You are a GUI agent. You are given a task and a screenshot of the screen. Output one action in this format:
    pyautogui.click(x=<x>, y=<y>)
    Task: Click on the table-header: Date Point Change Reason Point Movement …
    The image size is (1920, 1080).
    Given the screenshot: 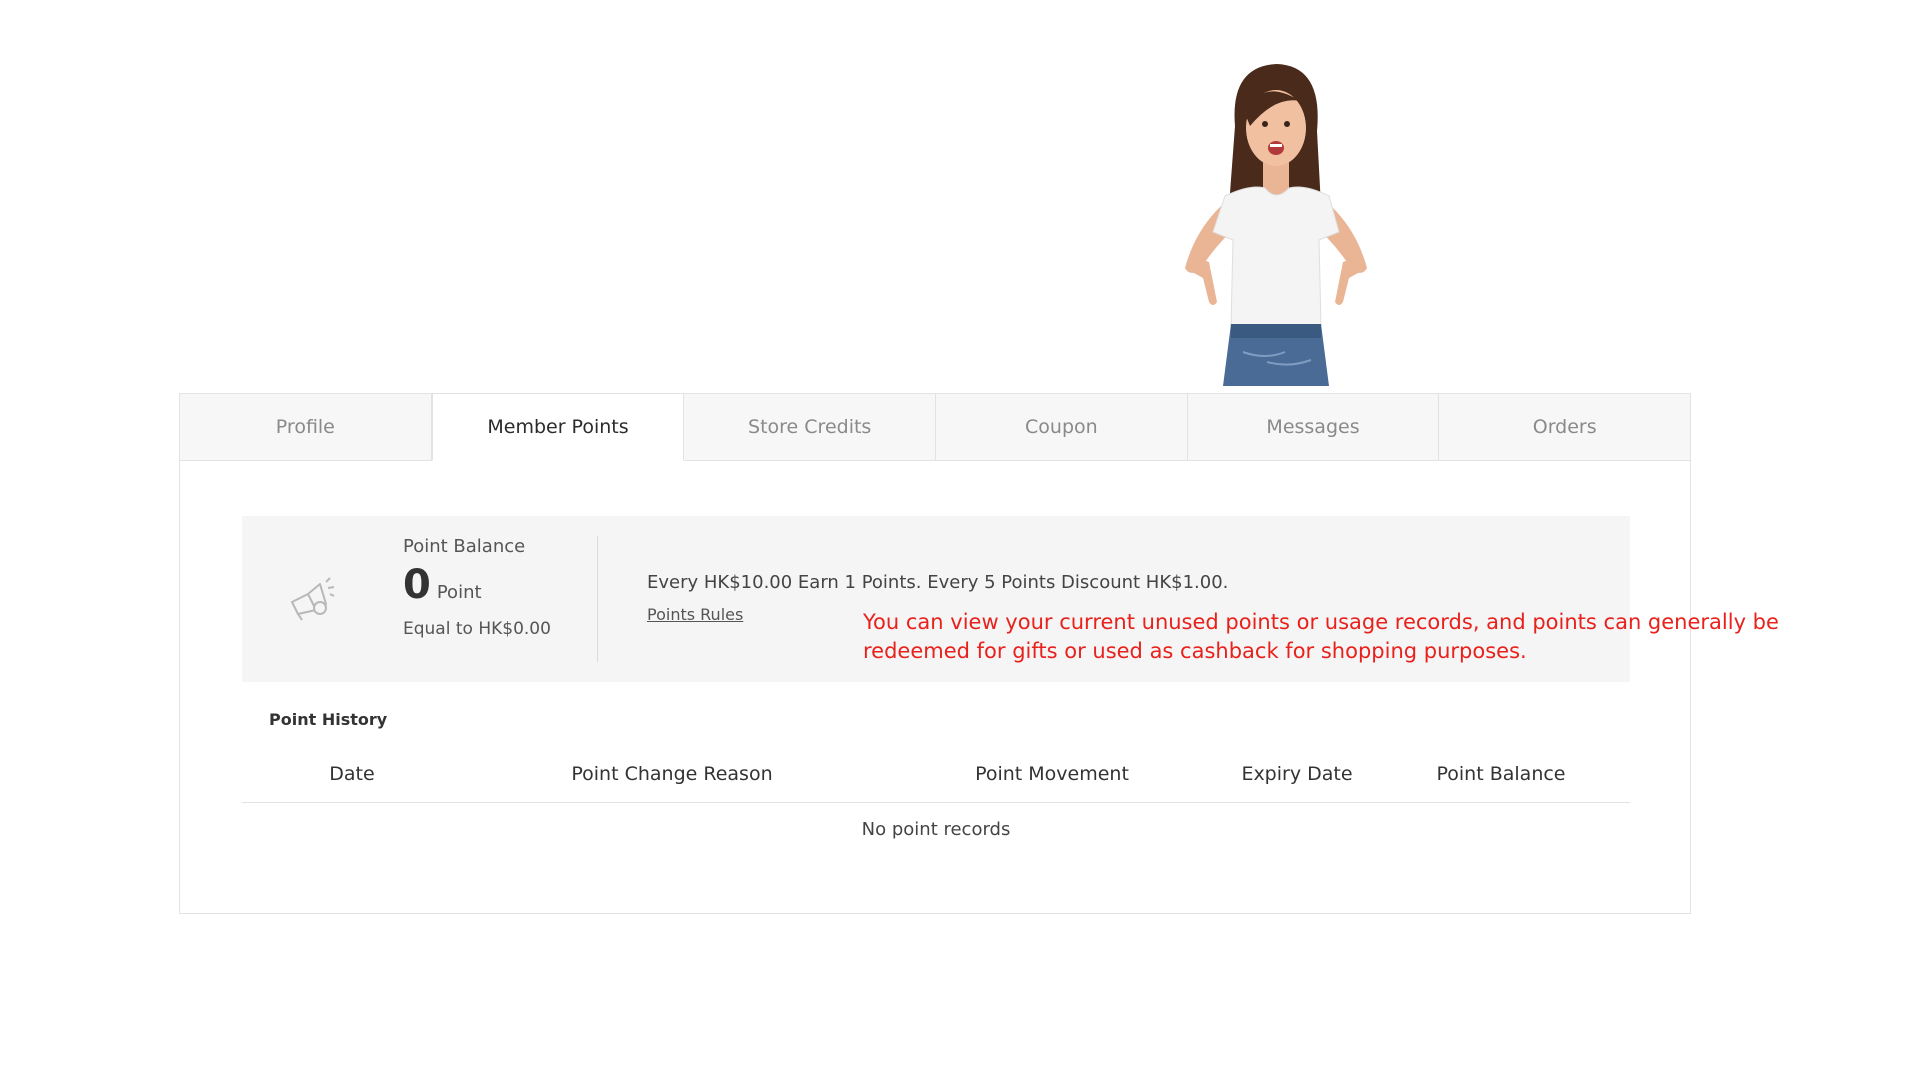 What is the action you would take?
    pyautogui.click(x=936, y=774)
    